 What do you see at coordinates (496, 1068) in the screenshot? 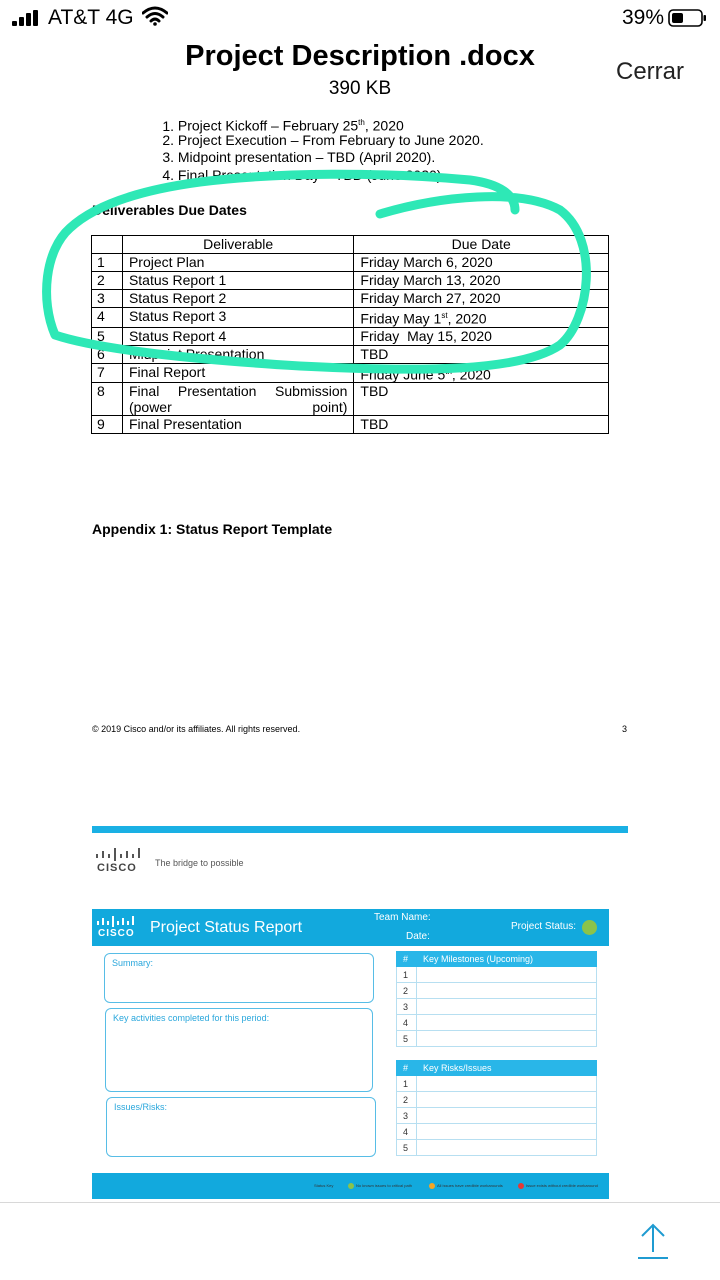
I see `table-header-row: # Key Risks/Issues` at bounding box center [496, 1068].